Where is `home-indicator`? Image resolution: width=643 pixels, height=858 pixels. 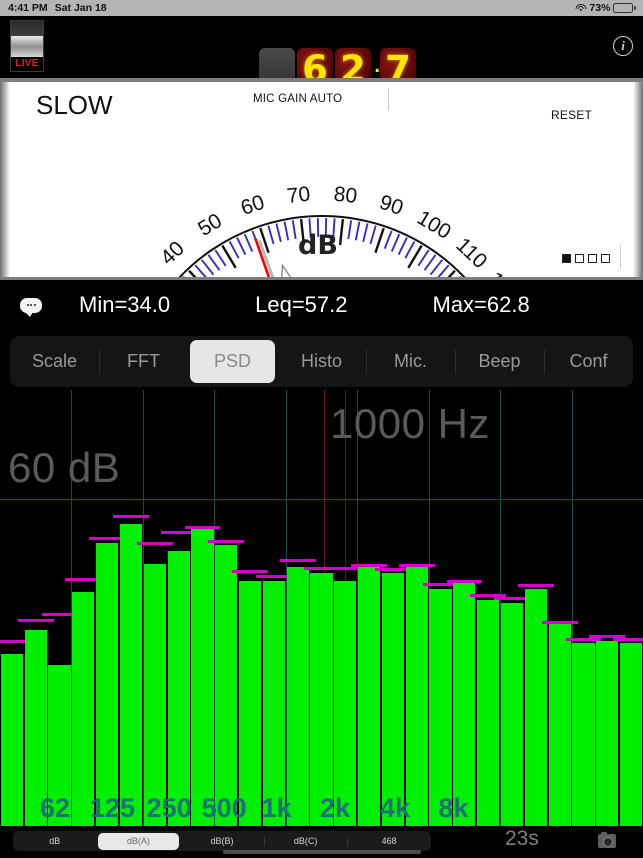 home-indicator is located at coordinates (321, 852).